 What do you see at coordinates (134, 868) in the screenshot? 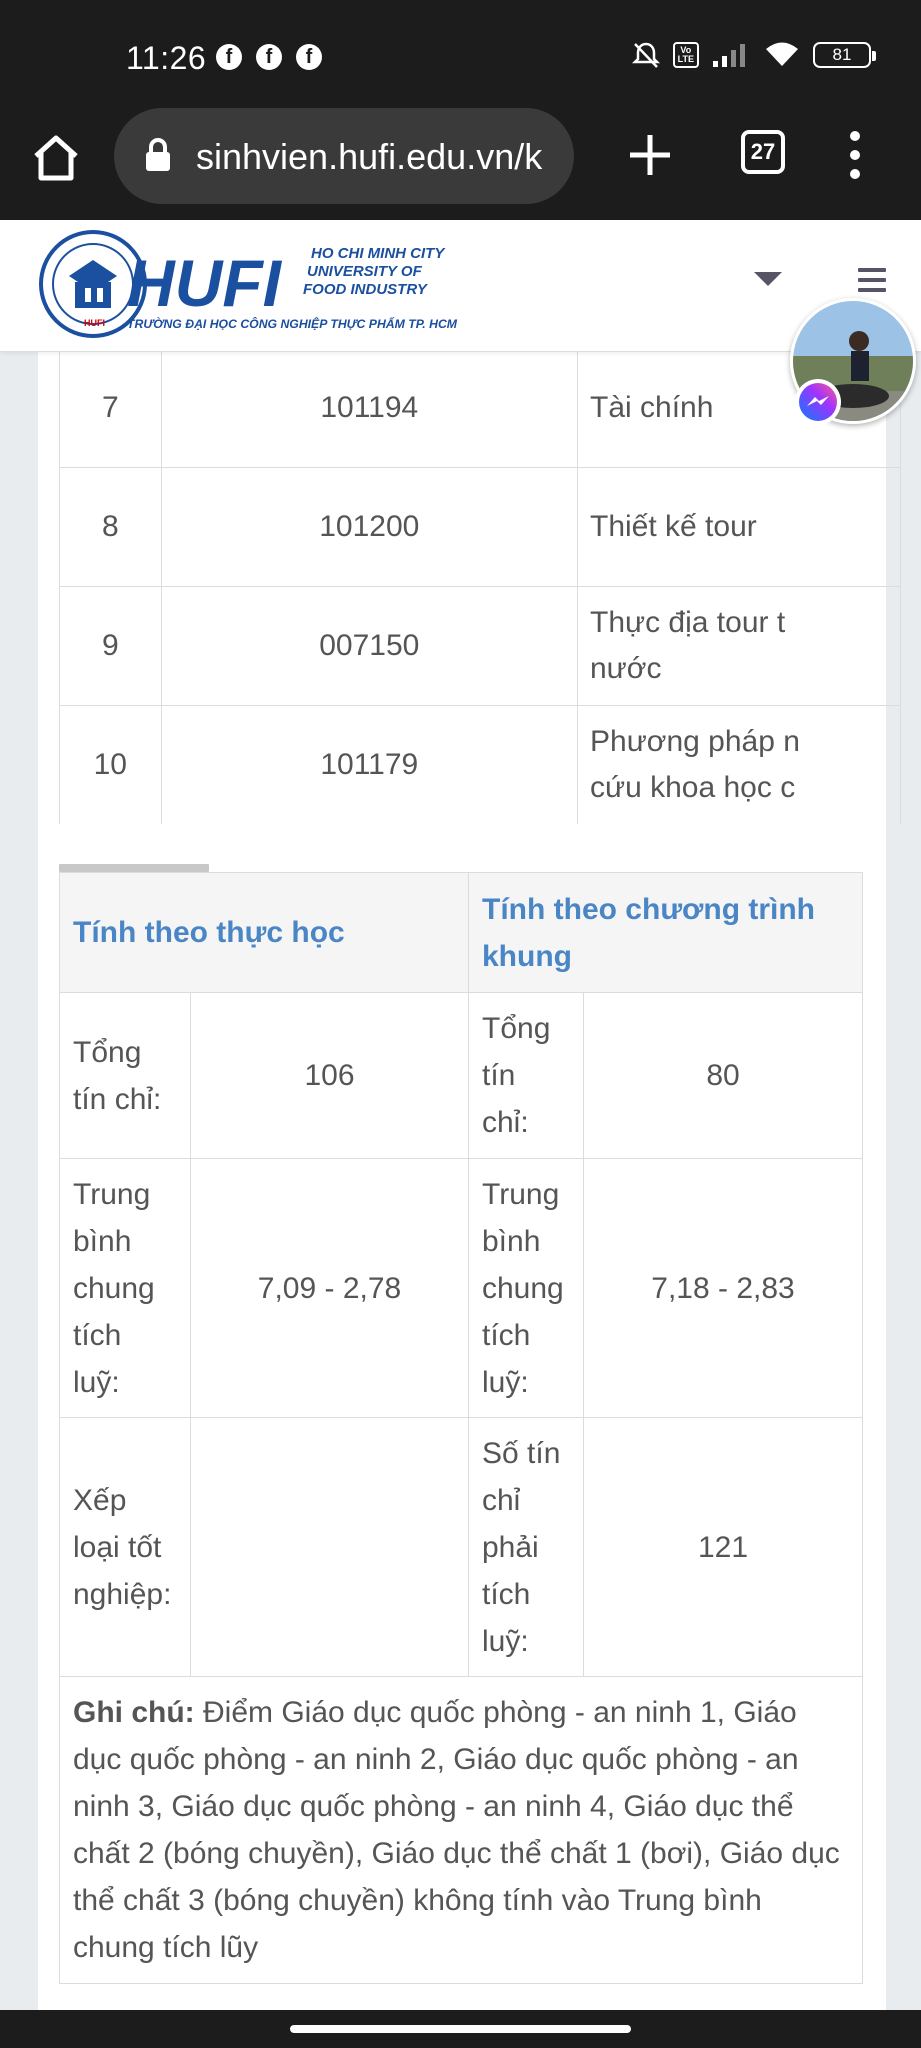
I see `horizontal-scrollbar` at bounding box center [134, 868].